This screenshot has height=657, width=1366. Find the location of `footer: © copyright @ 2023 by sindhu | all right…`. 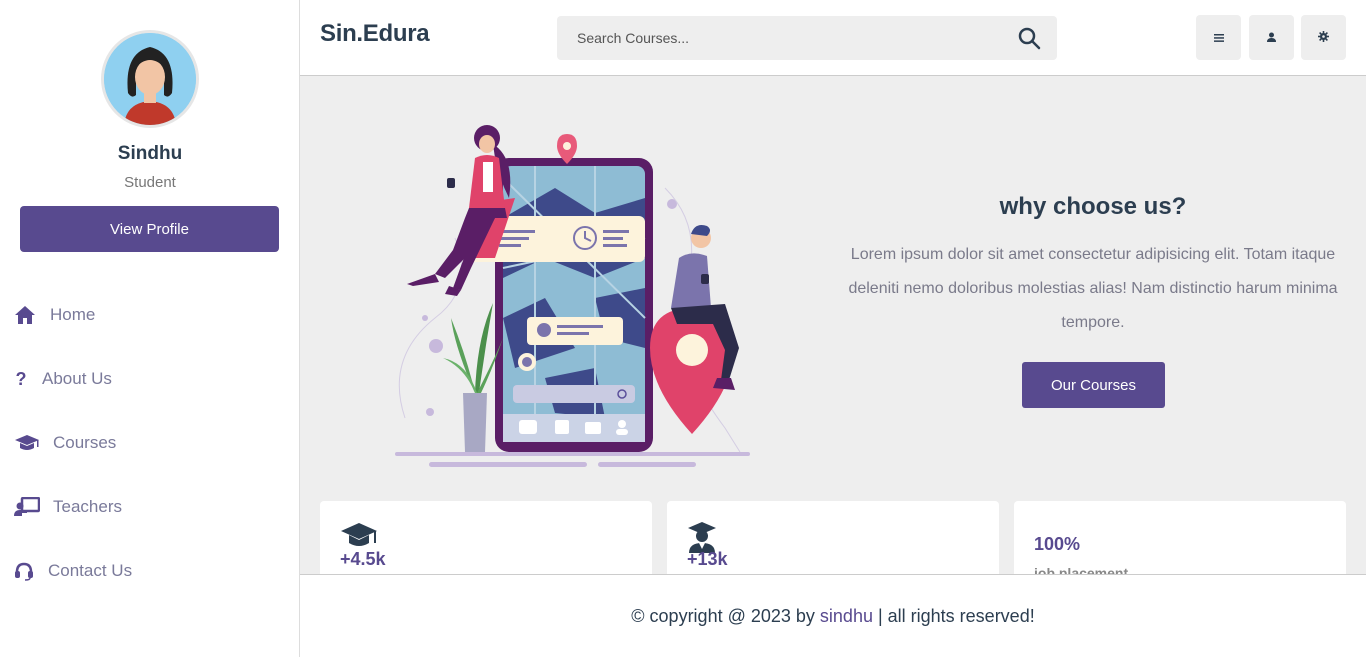

footer: © copyright @ 2023 by sindhu | all right… is located at coordinates (833, 615).